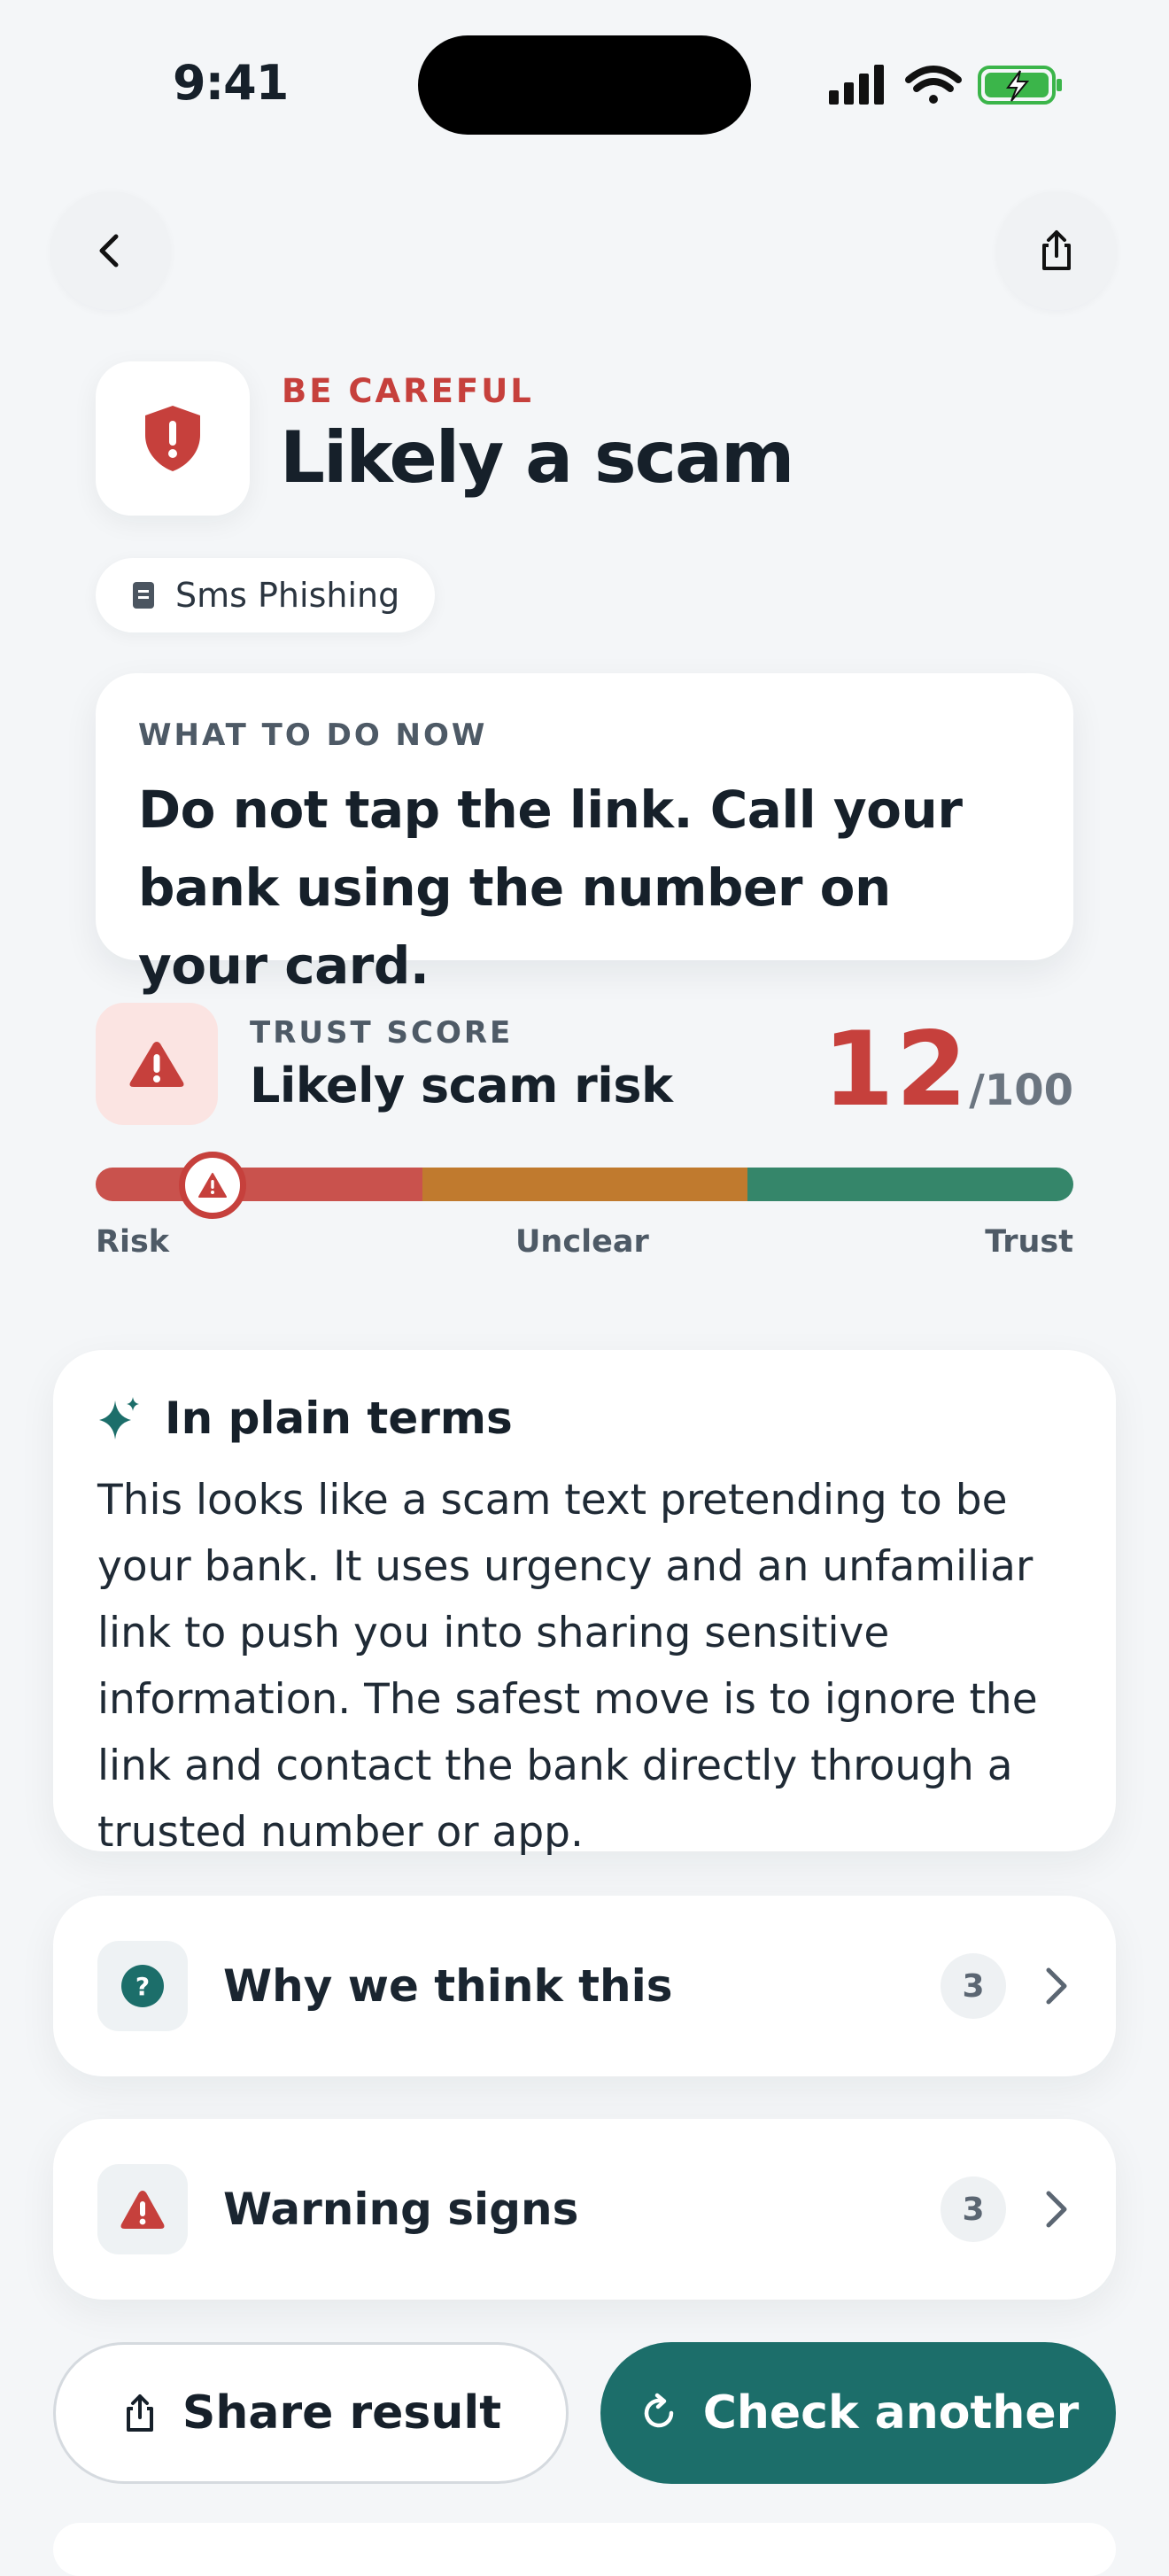  What do you see at coordinates (408, 391) in the screenshot?
I see `verdict-eyebrow: BE CAREFUL` at bounding box center [408, 391].